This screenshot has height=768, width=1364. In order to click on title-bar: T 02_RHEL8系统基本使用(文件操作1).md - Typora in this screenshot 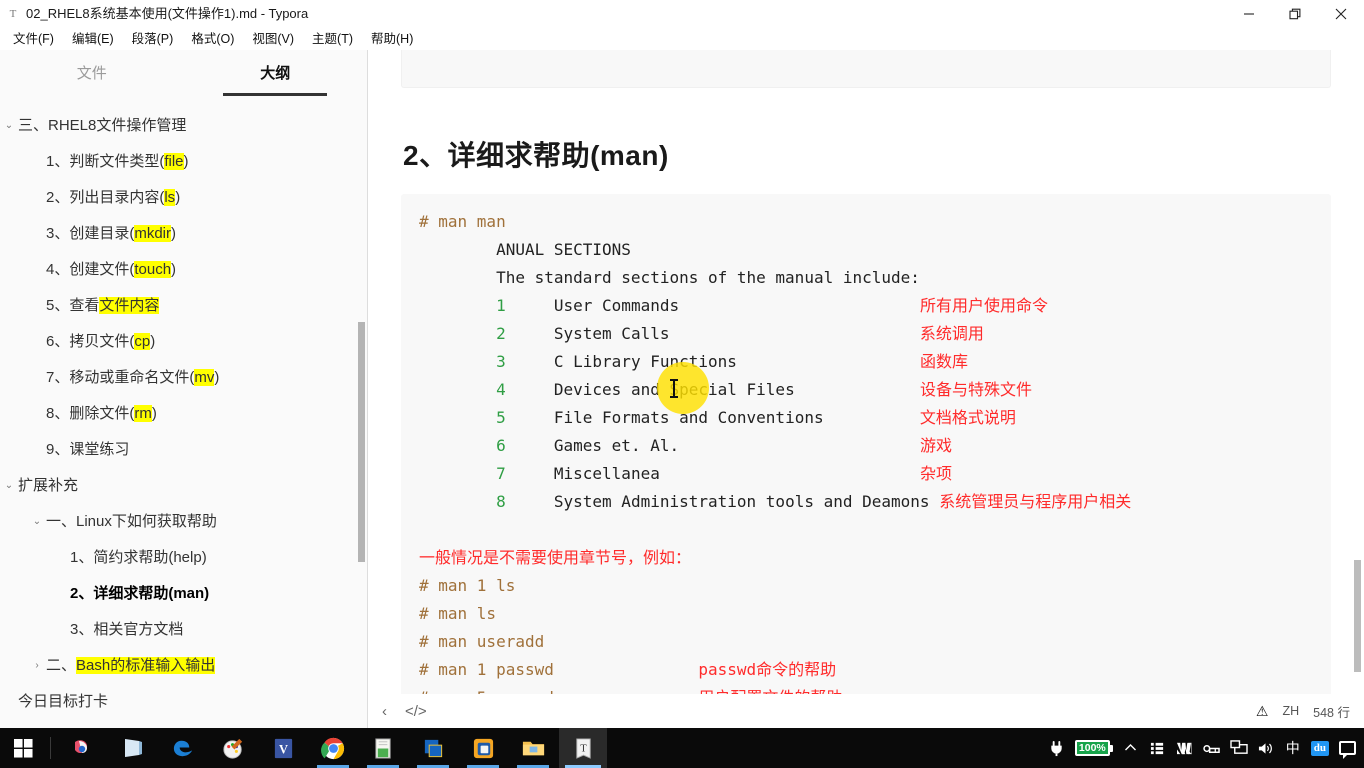, I will do `click(682, 14)`.